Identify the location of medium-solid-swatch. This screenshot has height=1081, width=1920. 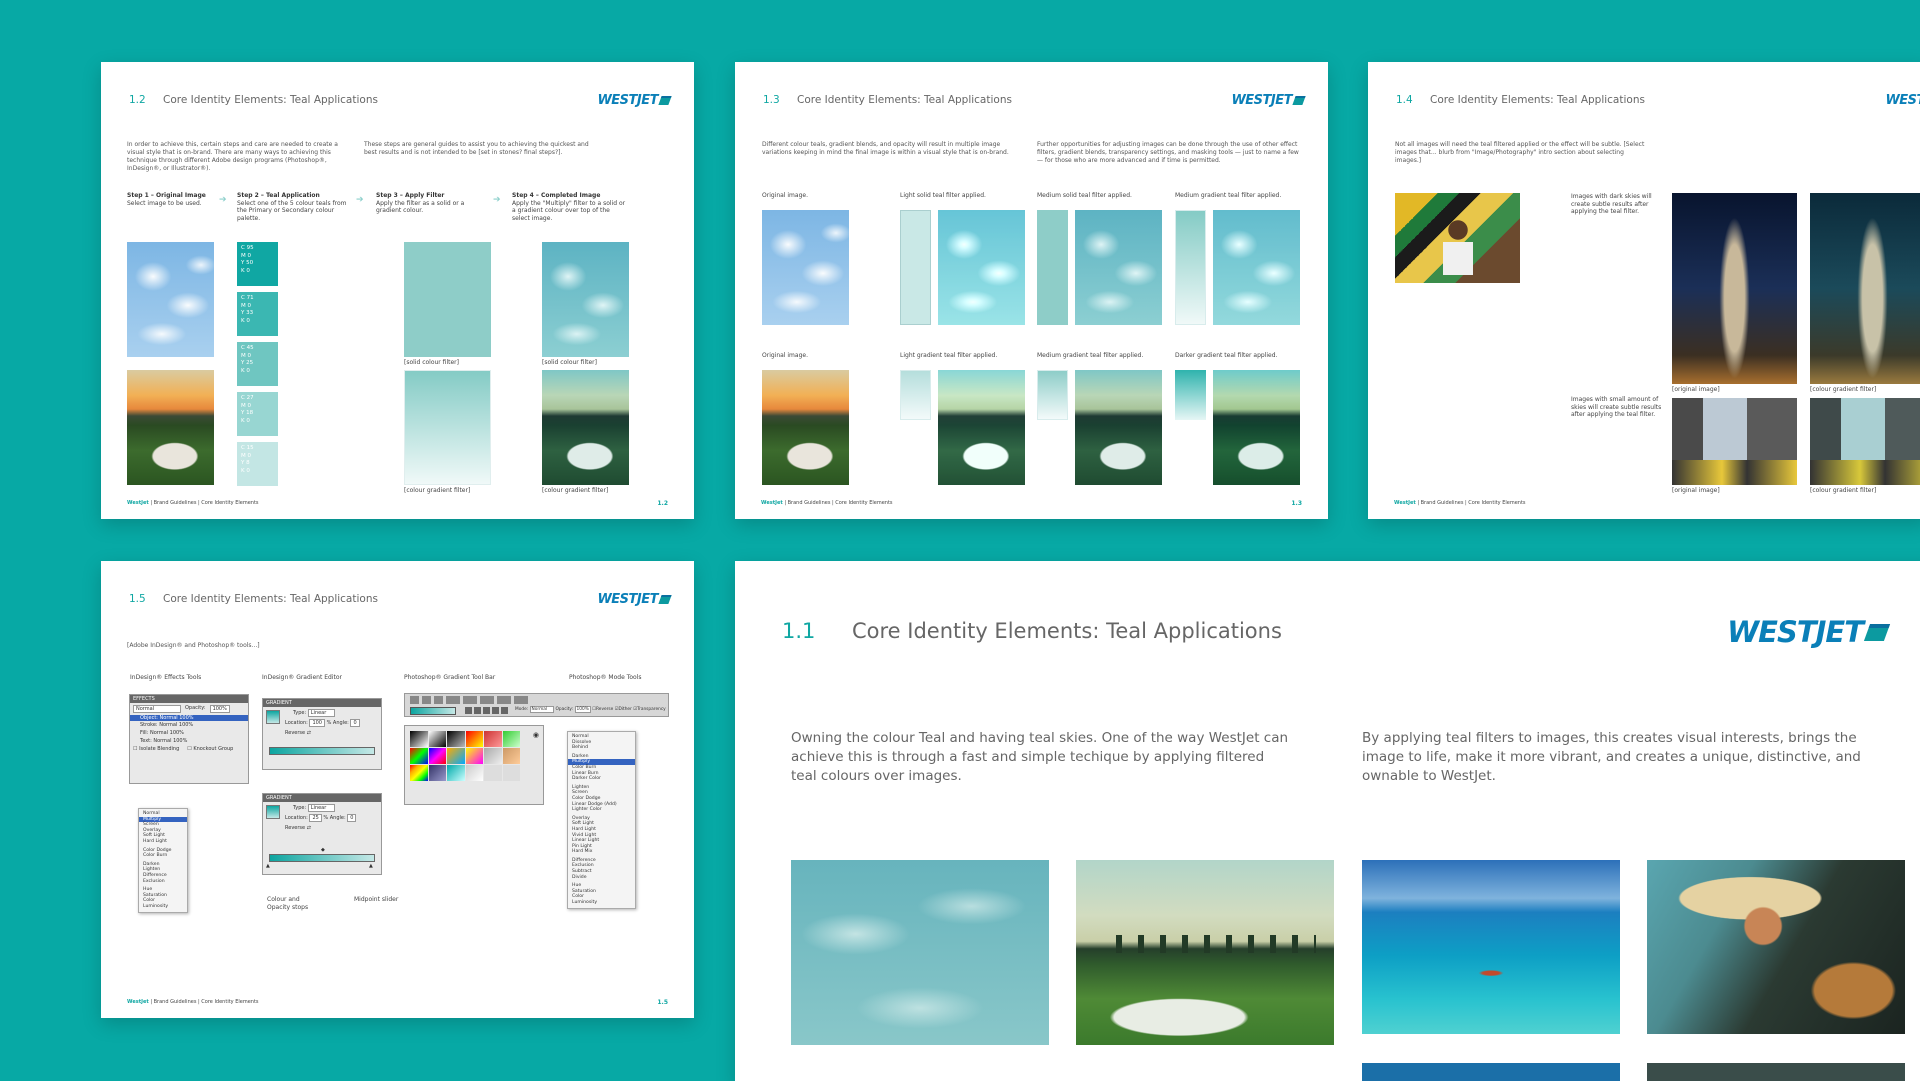
(1052, 267).